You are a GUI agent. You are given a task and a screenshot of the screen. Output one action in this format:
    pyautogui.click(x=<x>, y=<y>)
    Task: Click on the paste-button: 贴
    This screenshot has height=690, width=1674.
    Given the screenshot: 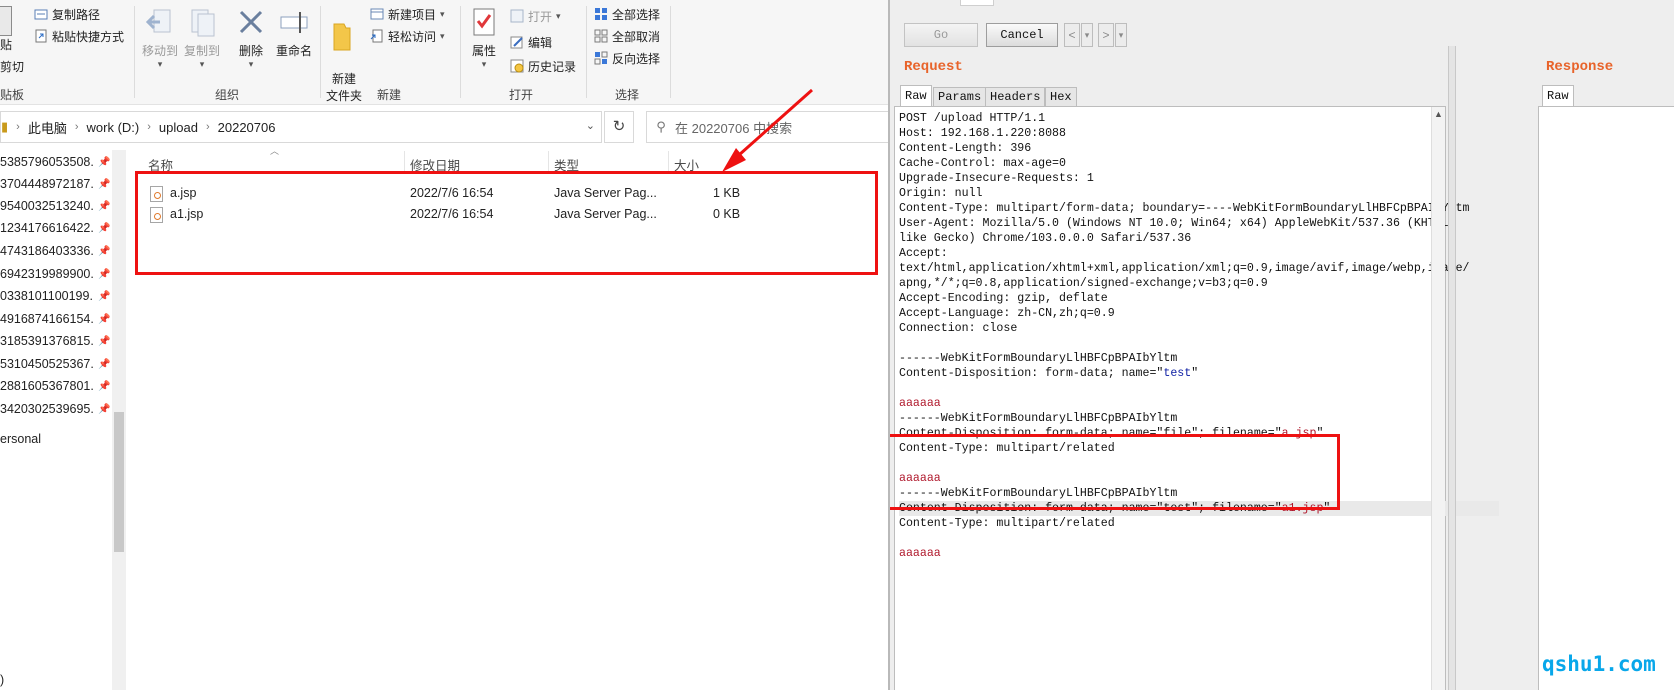 What is the action you would take?
    pyautogui.click(x=10, y=29)
    